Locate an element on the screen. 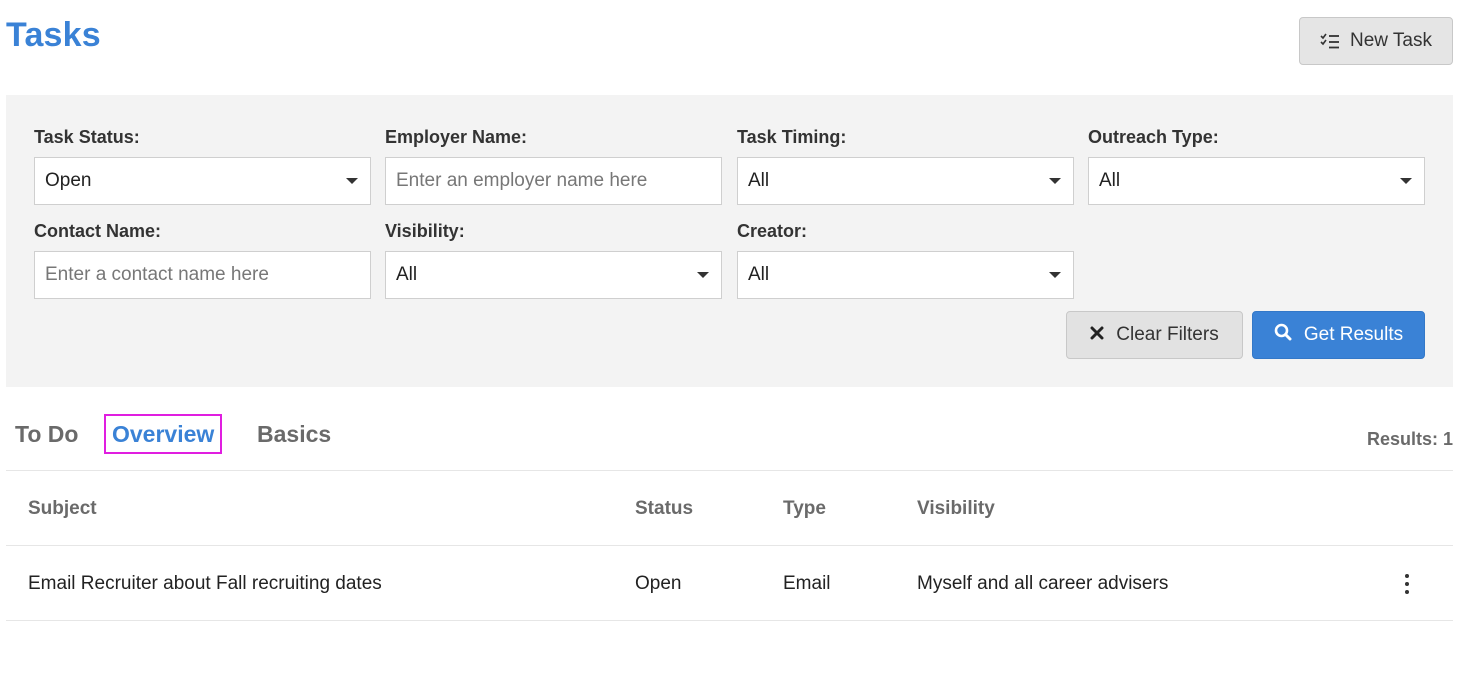 The width and height of the screenshot is (1478, 680). table-header-row: Subject Status Type Visibility is located at coordinates (729, 508).